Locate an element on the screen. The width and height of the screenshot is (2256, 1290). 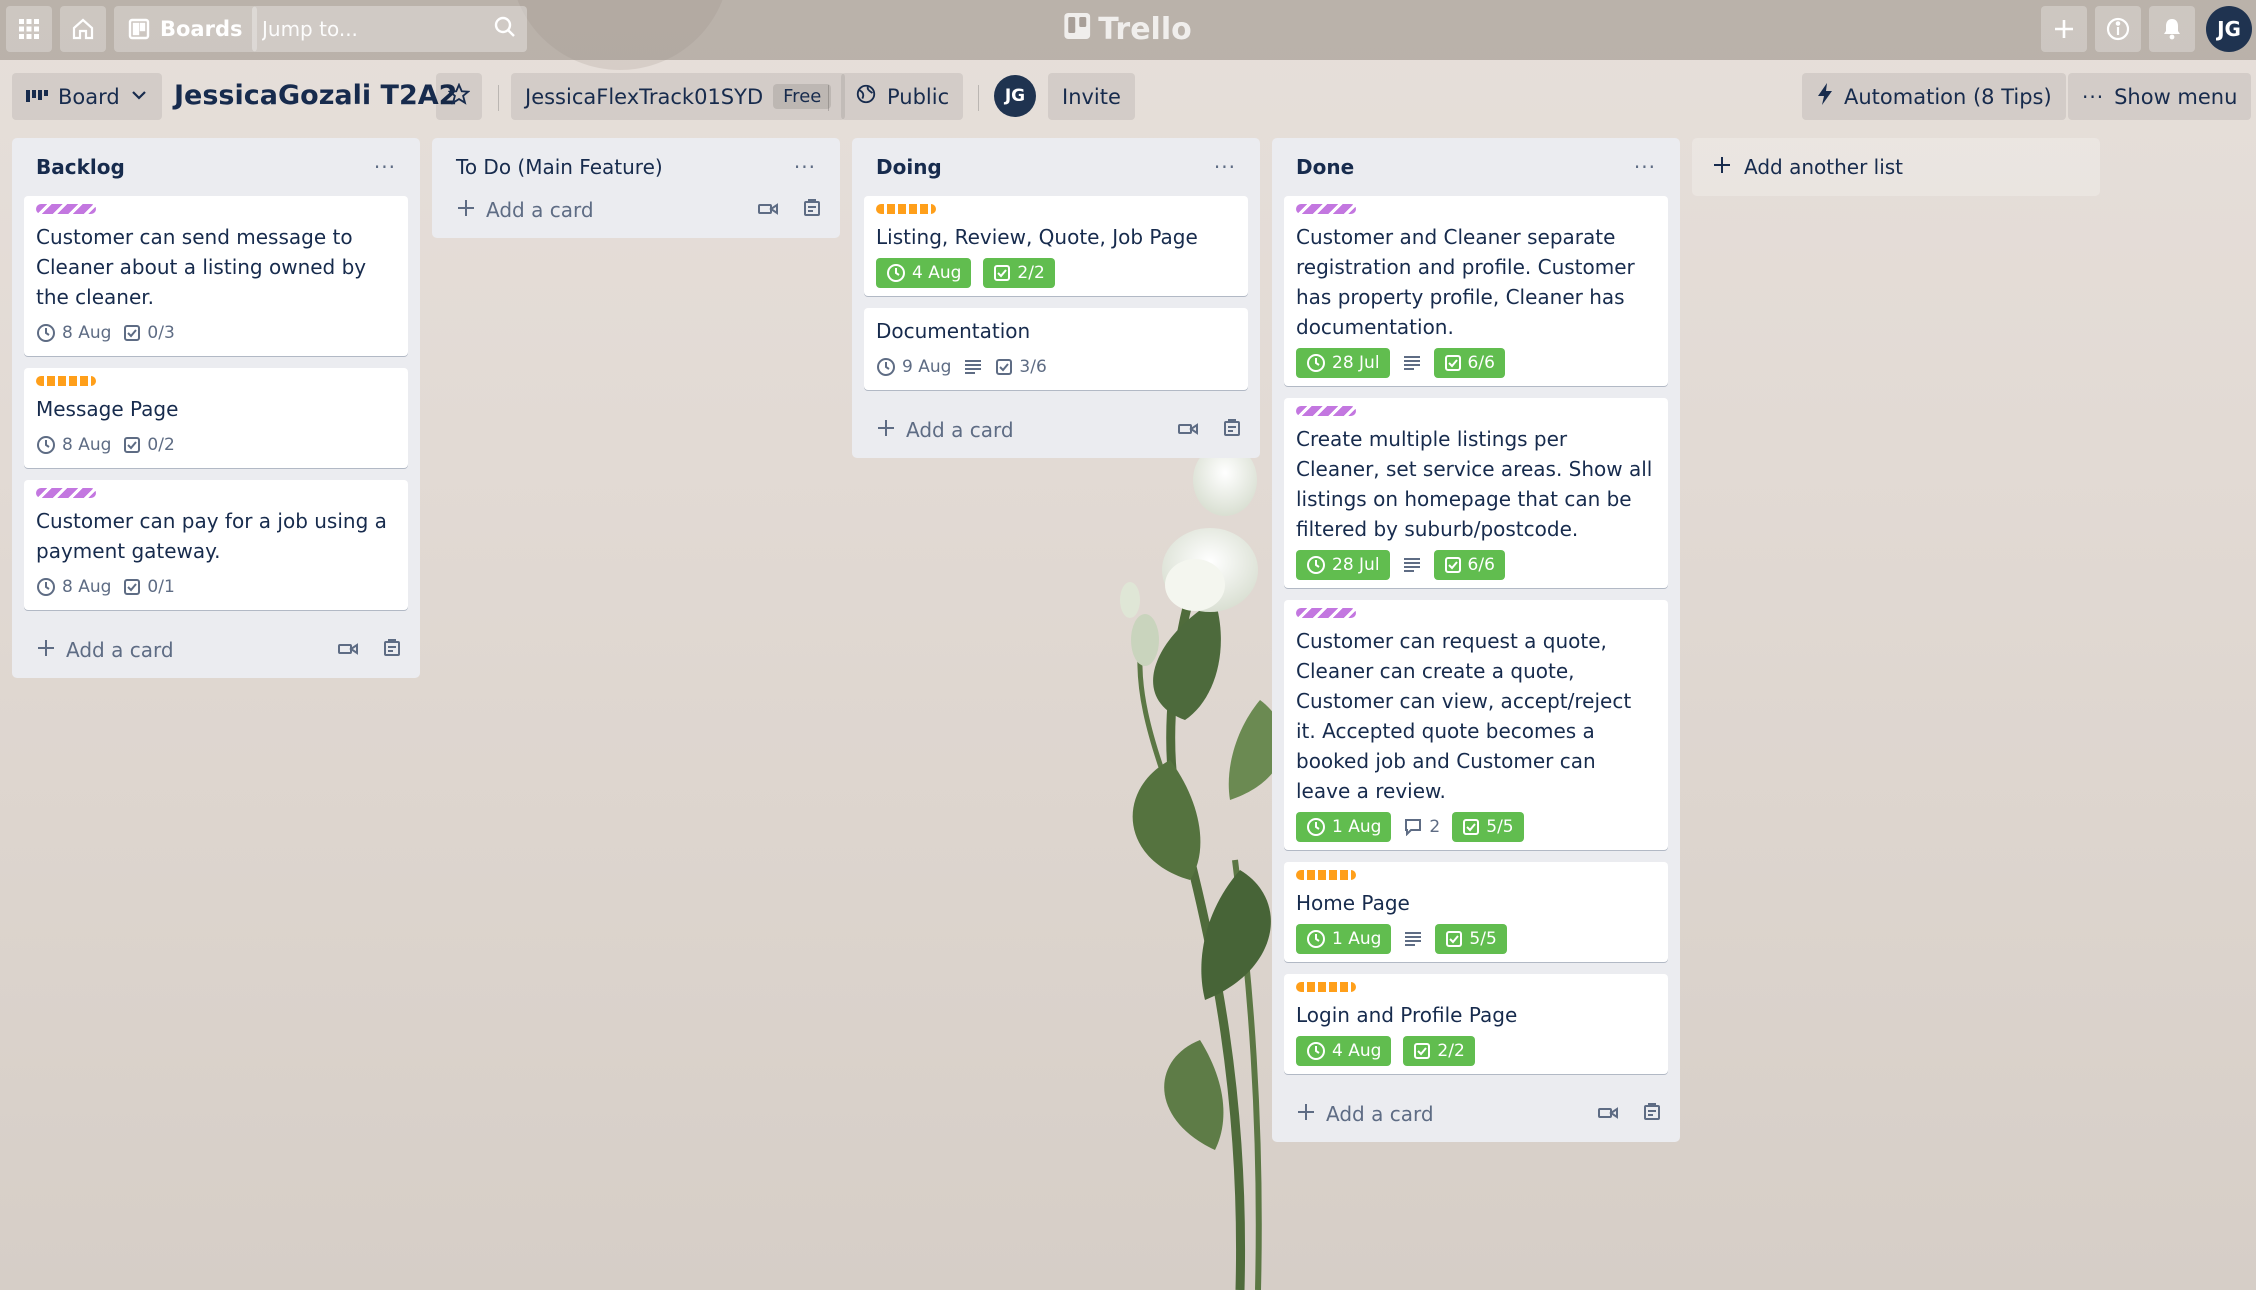
list-title: Backlog is located at coordinates (80, 167).